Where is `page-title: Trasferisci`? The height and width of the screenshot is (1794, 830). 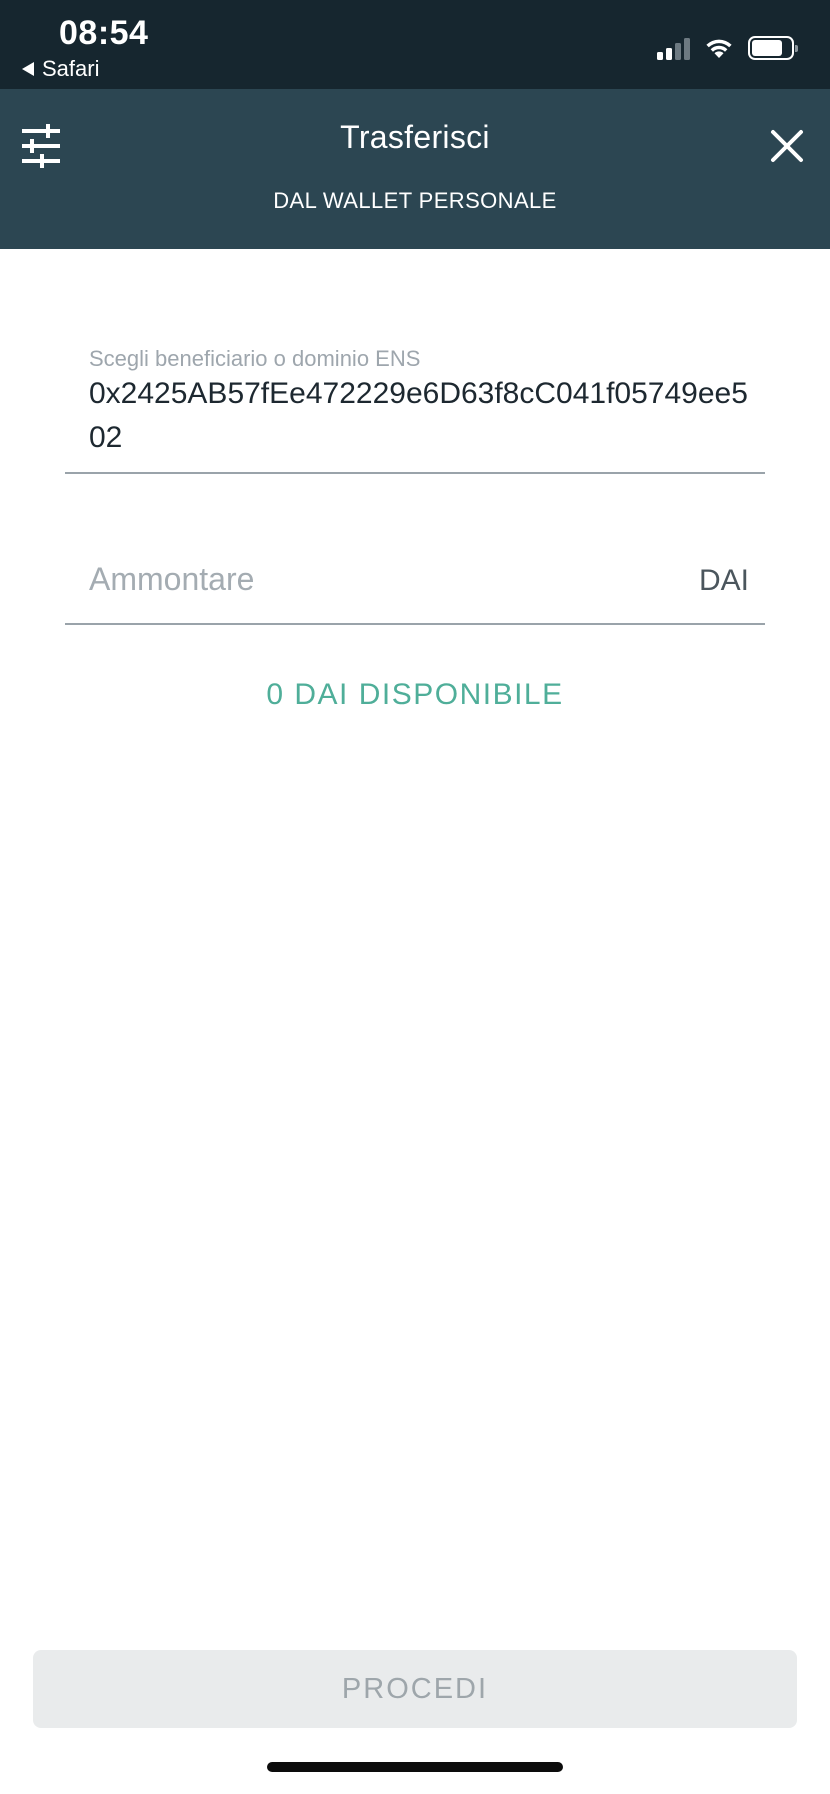
page-title: Trasferisci is located at coordinates (415, 137).